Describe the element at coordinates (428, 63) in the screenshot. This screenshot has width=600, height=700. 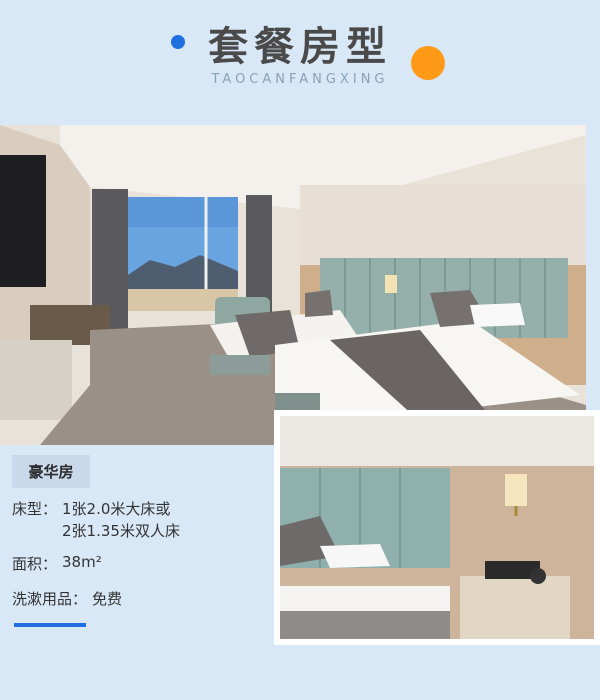
I see `dot-orange-decoration` at that location.